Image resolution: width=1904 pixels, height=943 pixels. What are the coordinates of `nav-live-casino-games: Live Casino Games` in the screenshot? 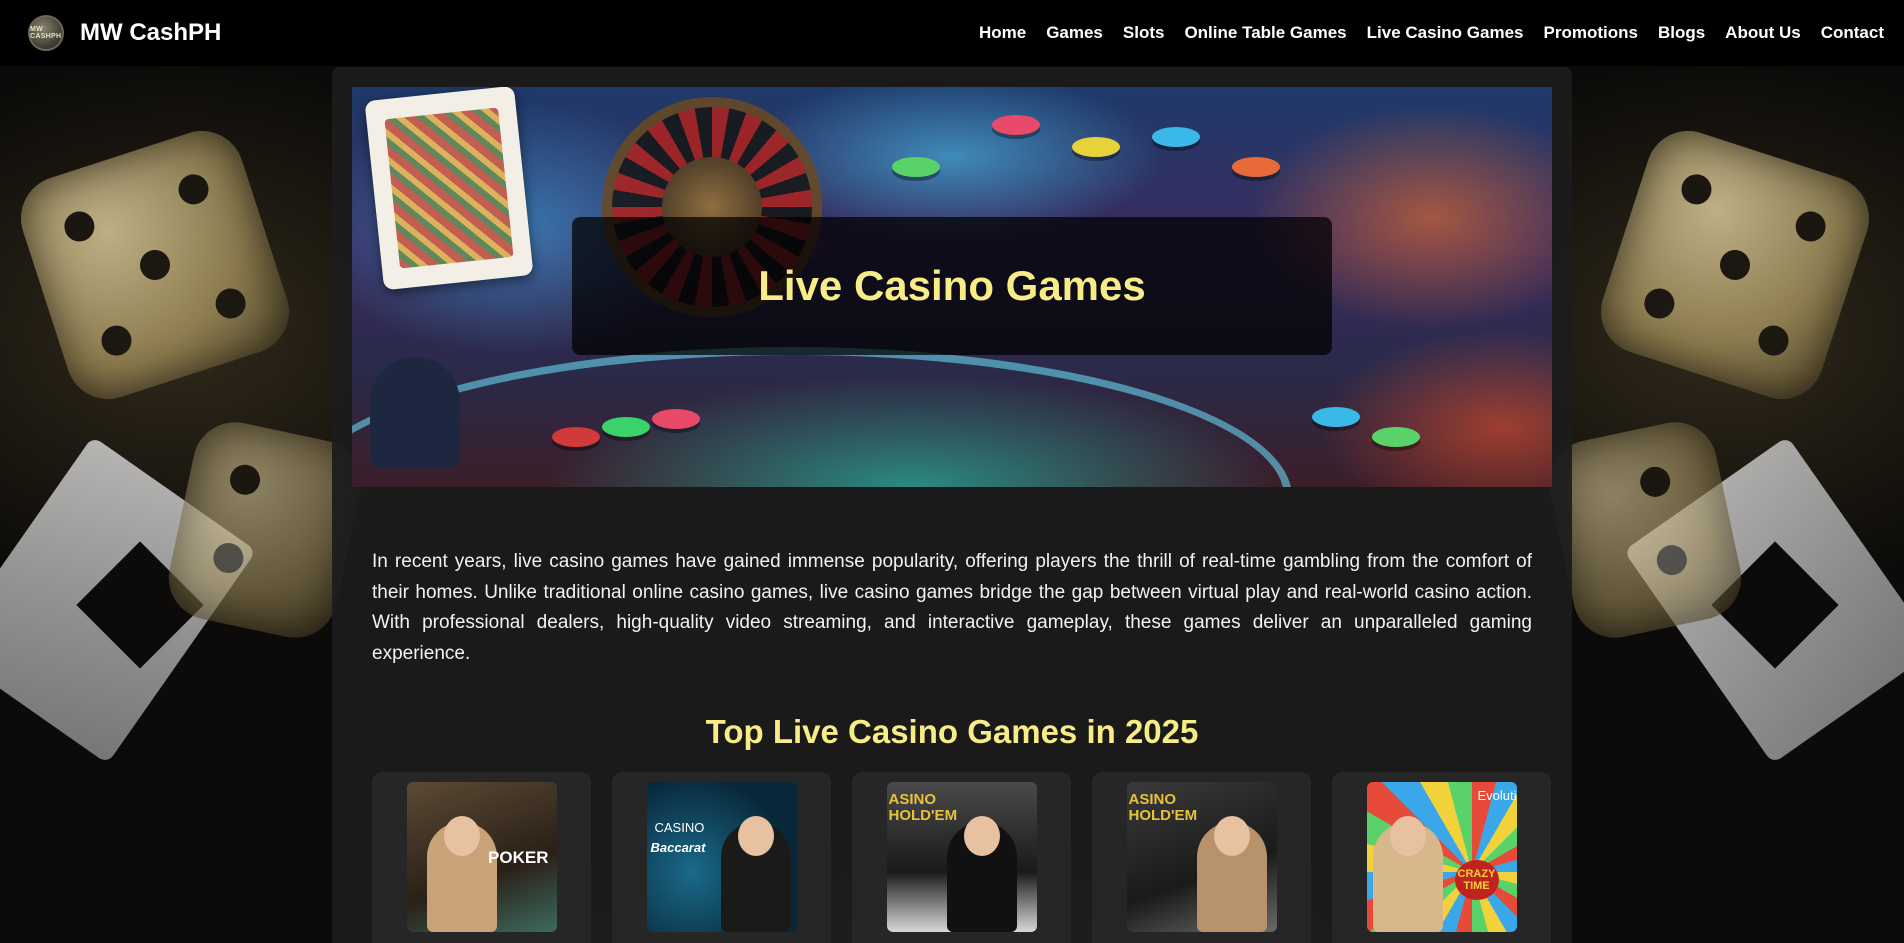 It's located at (1445, 33).